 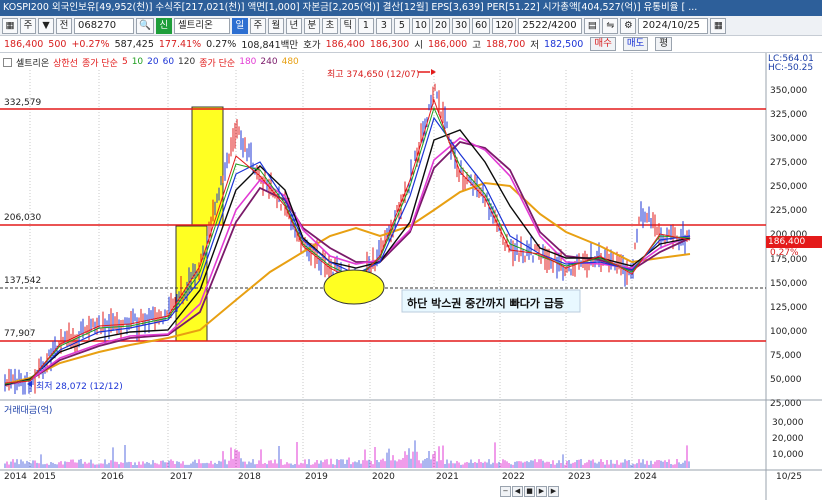 What do you see at coordinates (535, 25) in the screenshot?
I see `count-value: 2522` at bounding box center [535, 25].